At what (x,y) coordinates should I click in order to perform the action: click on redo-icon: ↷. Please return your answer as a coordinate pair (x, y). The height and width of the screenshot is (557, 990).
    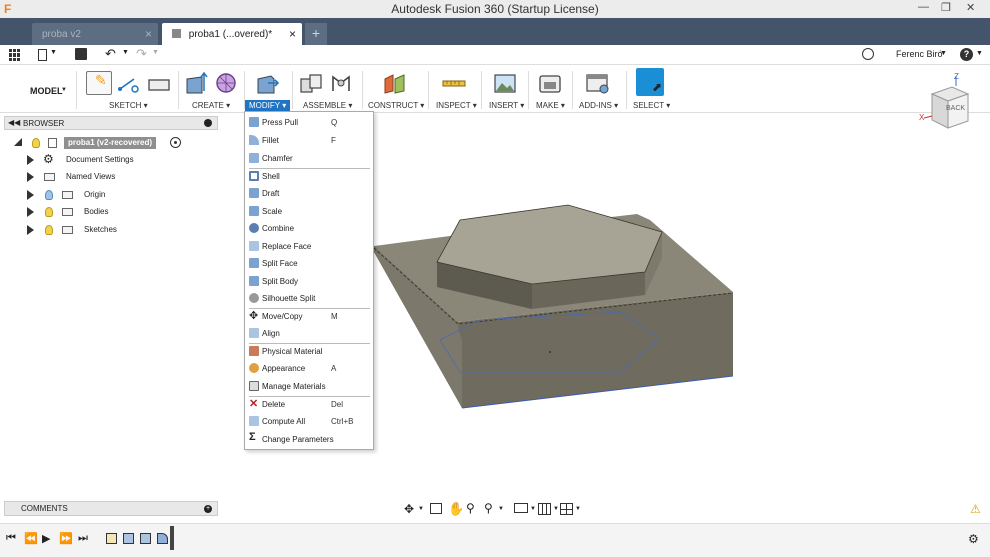
    Looking at the image, I should click on (141, 54).